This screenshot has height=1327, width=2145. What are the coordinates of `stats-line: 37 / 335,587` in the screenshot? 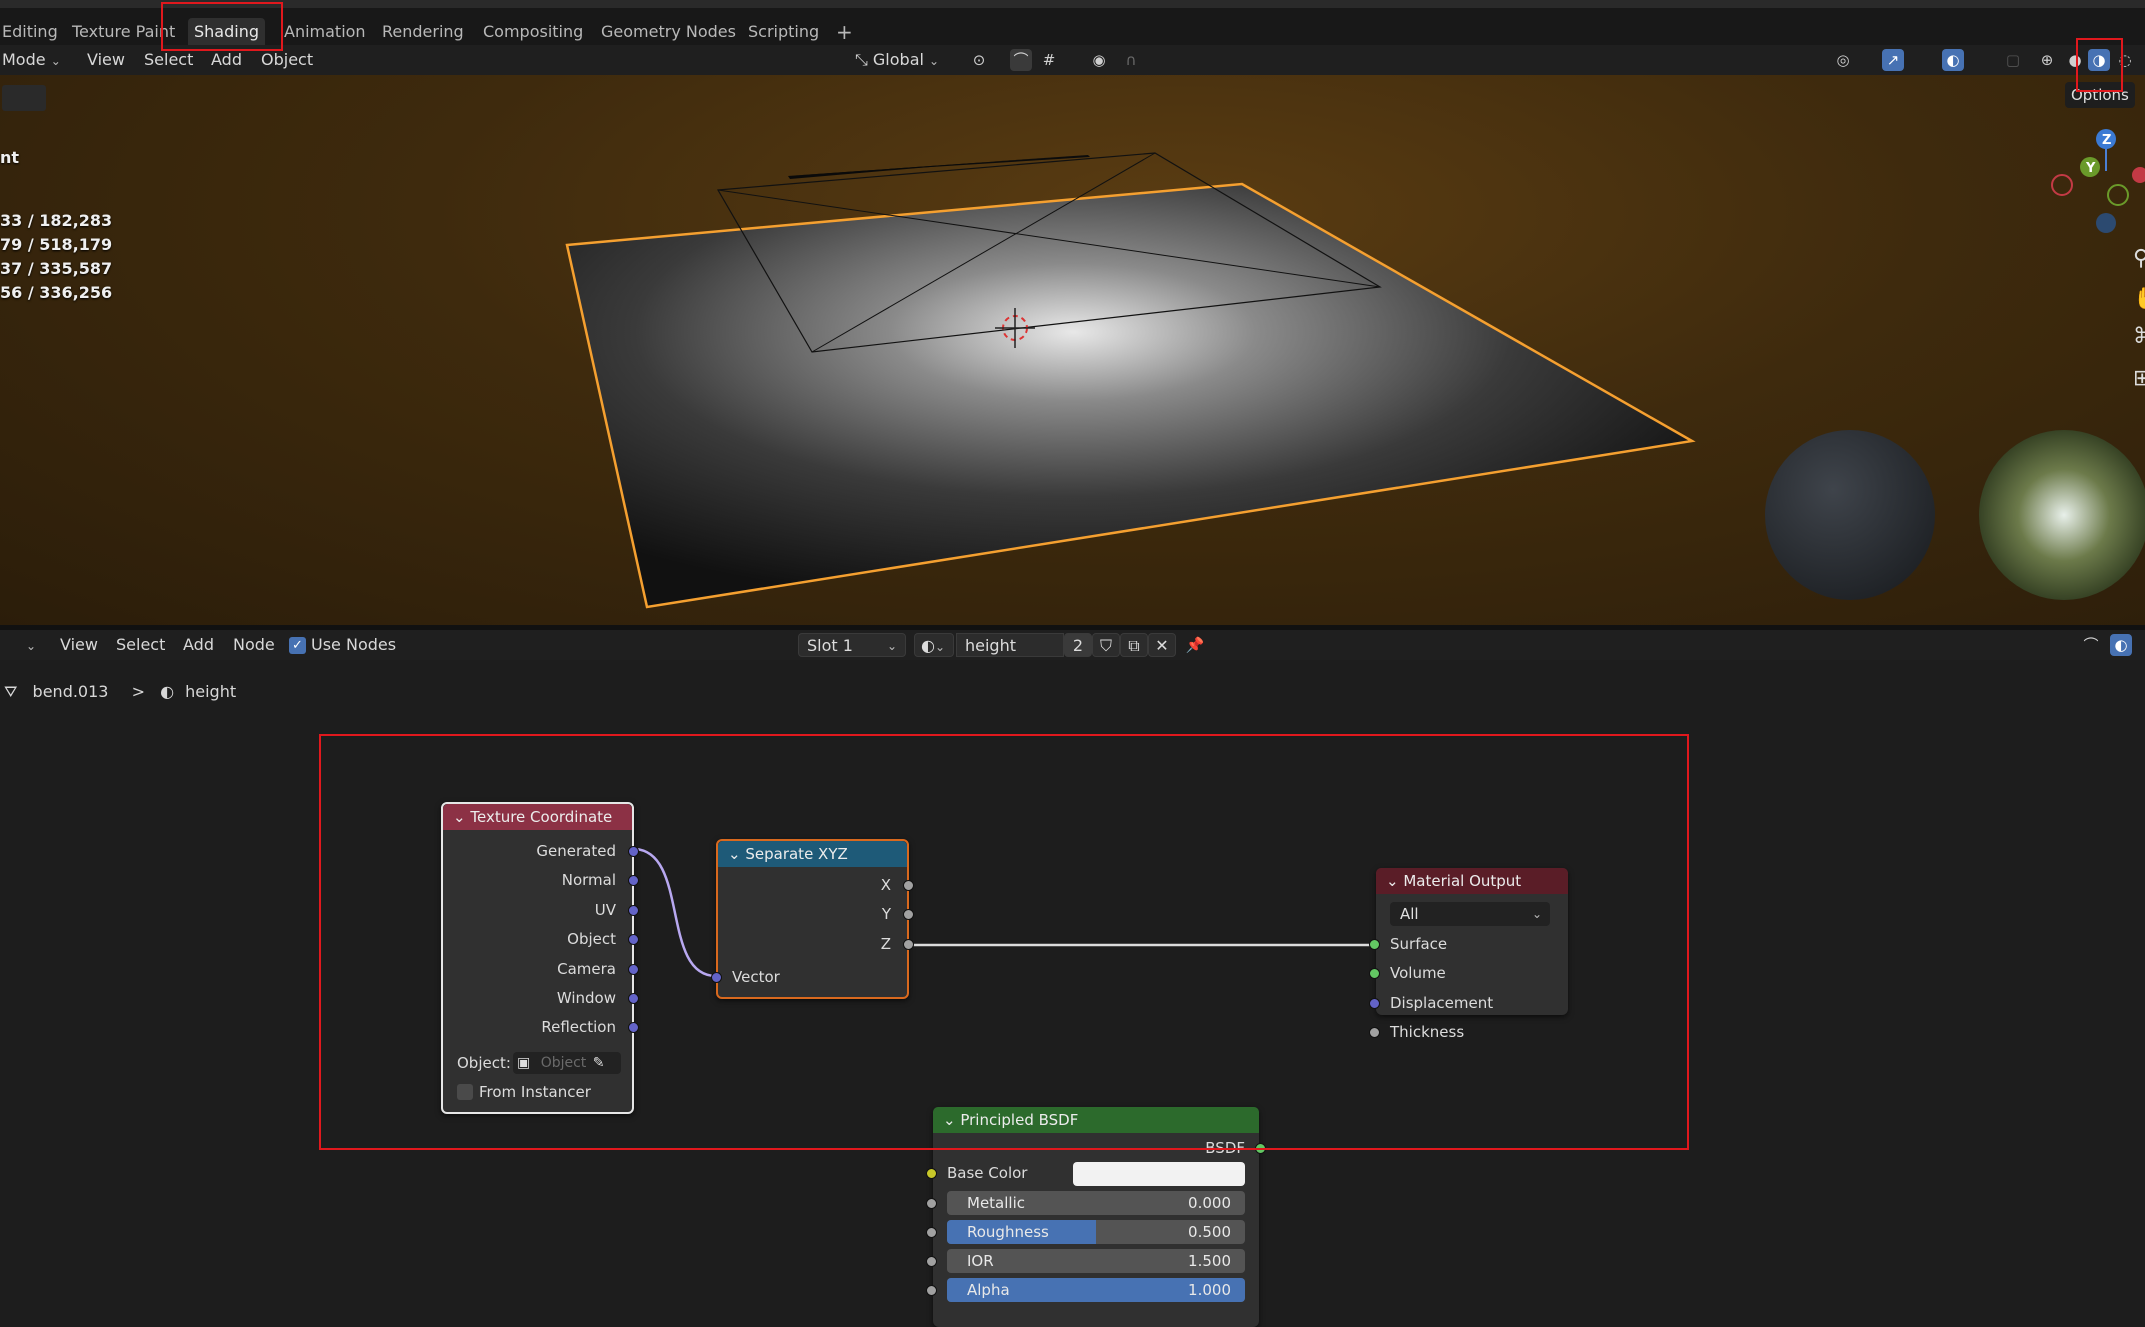 It's located at (56, 268).